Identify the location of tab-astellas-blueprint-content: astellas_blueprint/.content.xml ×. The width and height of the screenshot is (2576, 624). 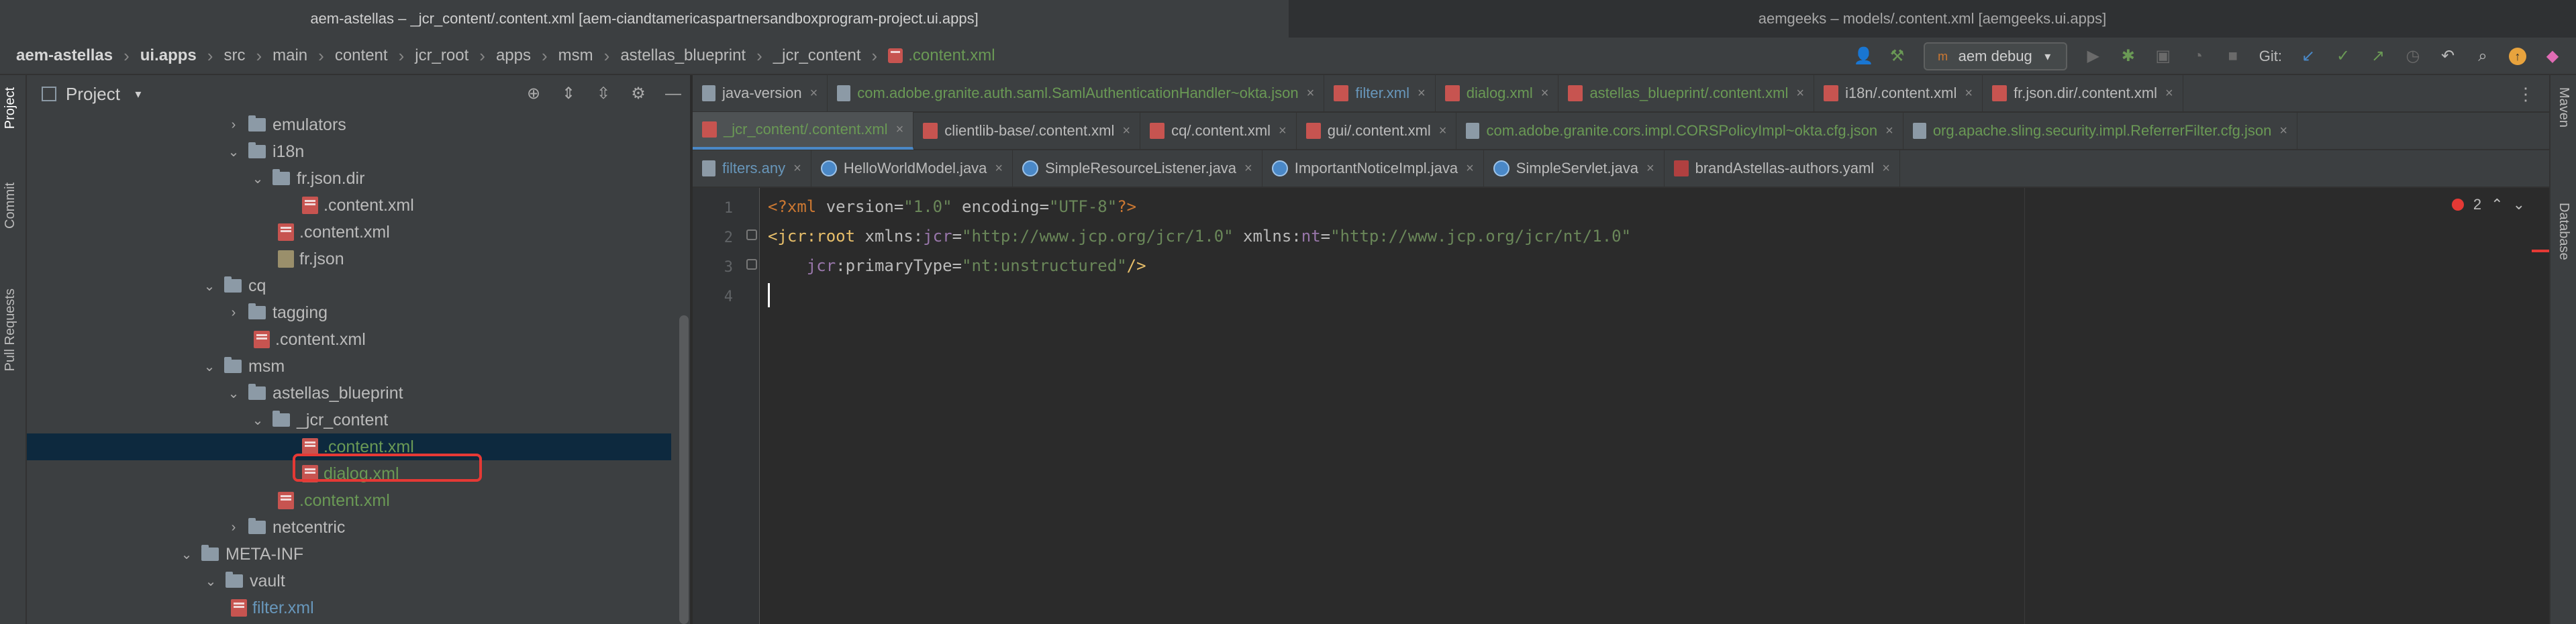
(1686, 93).